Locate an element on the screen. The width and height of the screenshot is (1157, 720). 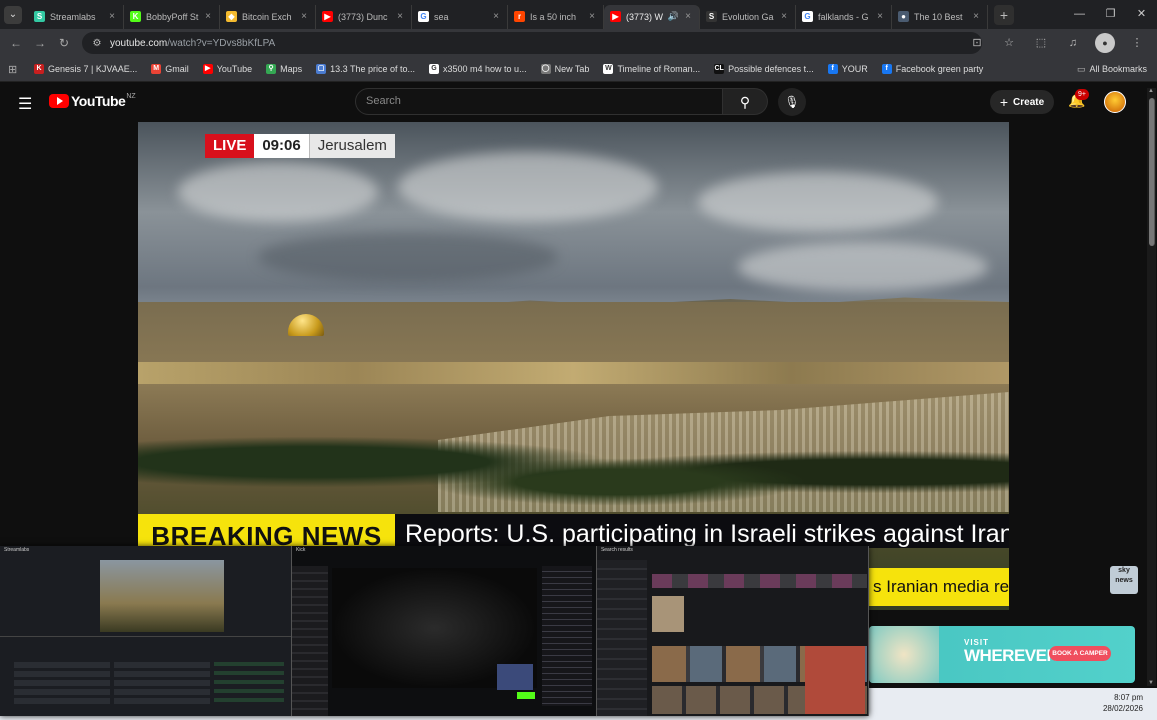
tab-title: BobbyPoff St is located at coordinates (172, 16).